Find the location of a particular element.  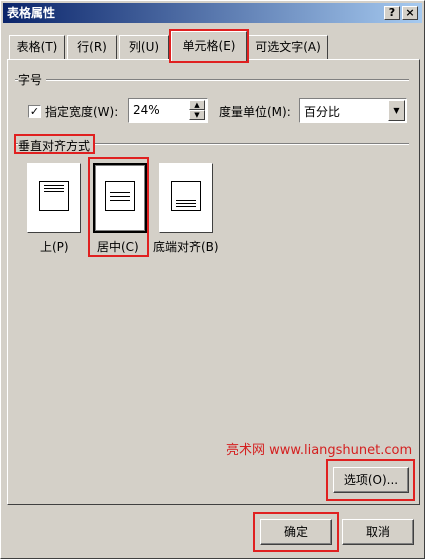

unit-select: 百分比 ▼ is located at coordinates (353, 110).